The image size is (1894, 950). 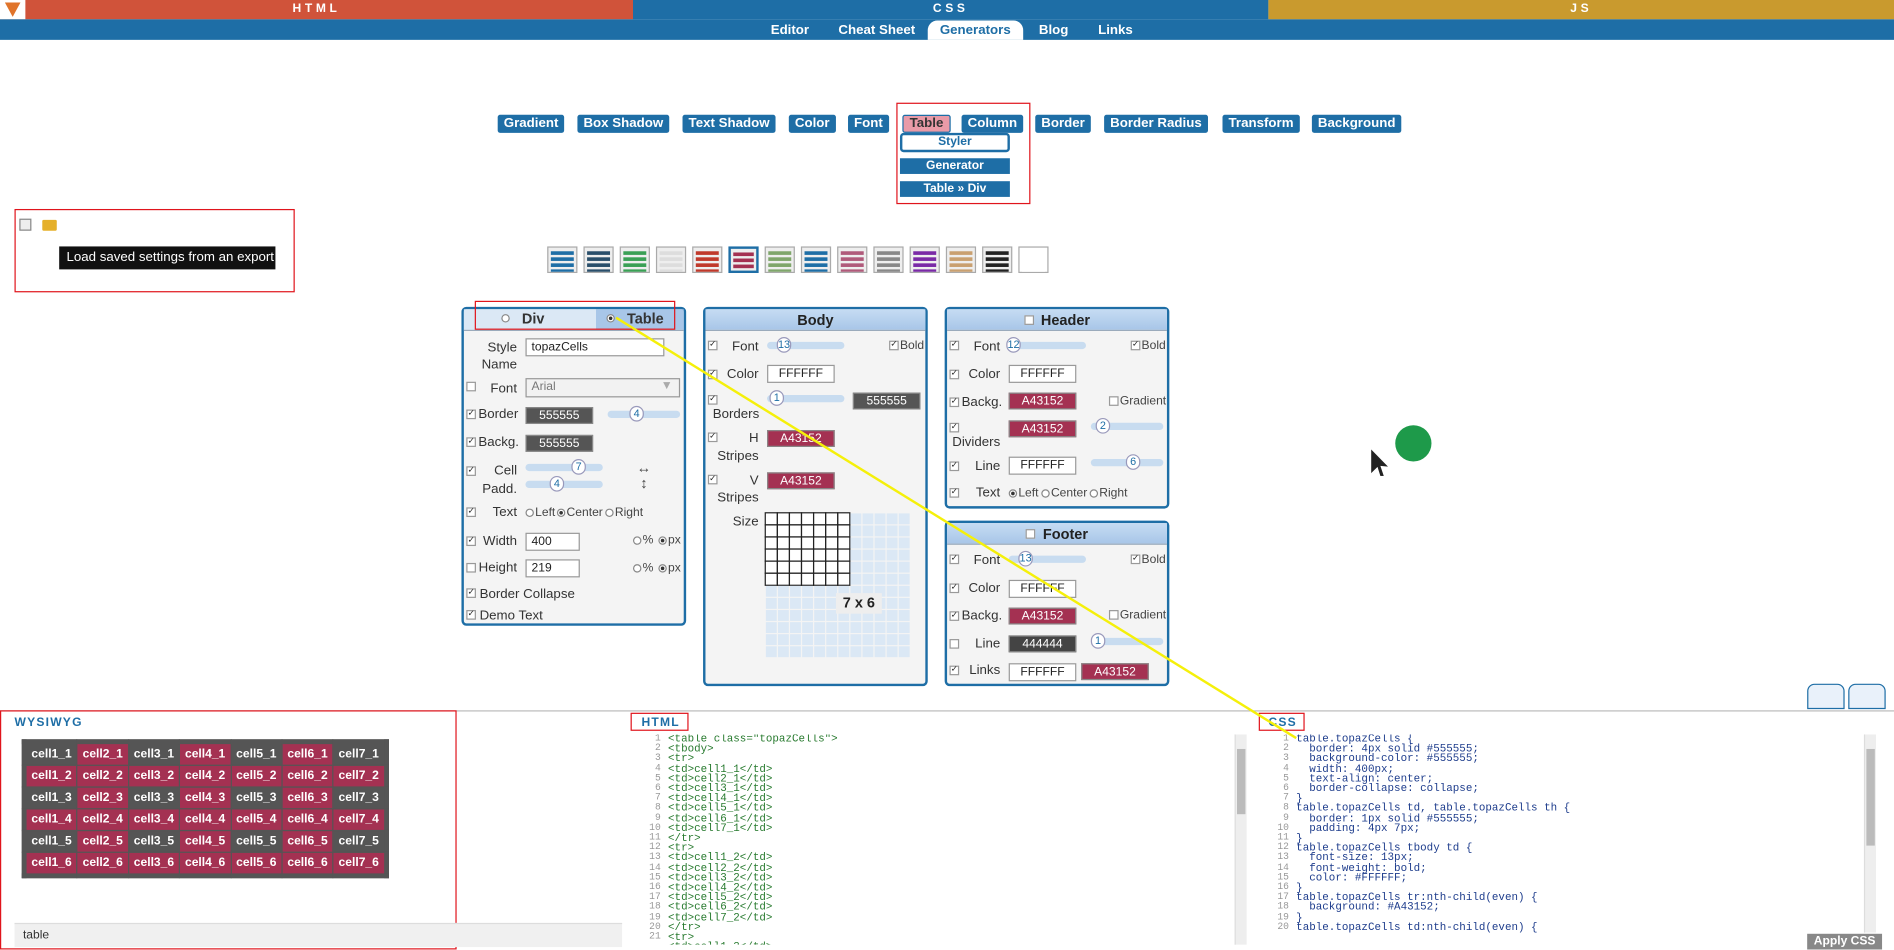 What do you see at coordinates (529, 513) in the screenshot?
I see `text-left-radio` at bounding box center [529, 513].